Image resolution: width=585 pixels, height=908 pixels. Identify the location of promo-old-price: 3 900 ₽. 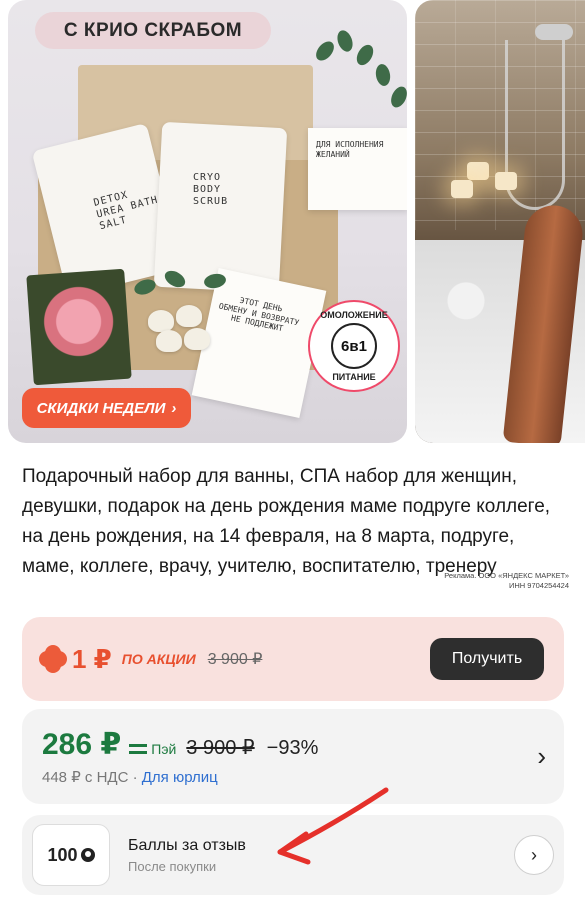
(235, 659).